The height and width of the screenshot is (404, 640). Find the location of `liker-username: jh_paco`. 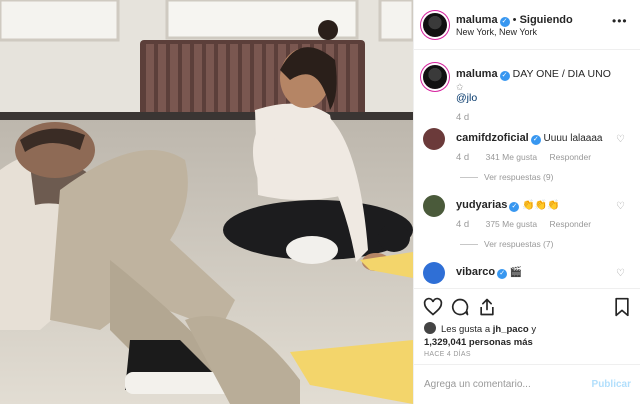

liker-username: jh_paco is located at coordinates (511, 329).